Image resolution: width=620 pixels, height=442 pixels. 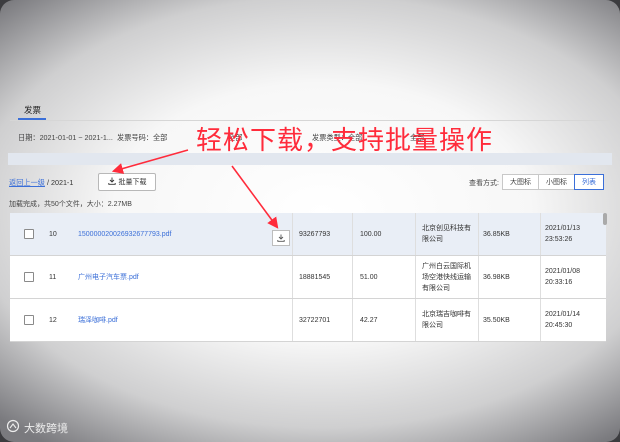 What do you see at coordinates (589, 182) in the screenshot?
I see `view-list: 列表` at bounding box center [589, 182].